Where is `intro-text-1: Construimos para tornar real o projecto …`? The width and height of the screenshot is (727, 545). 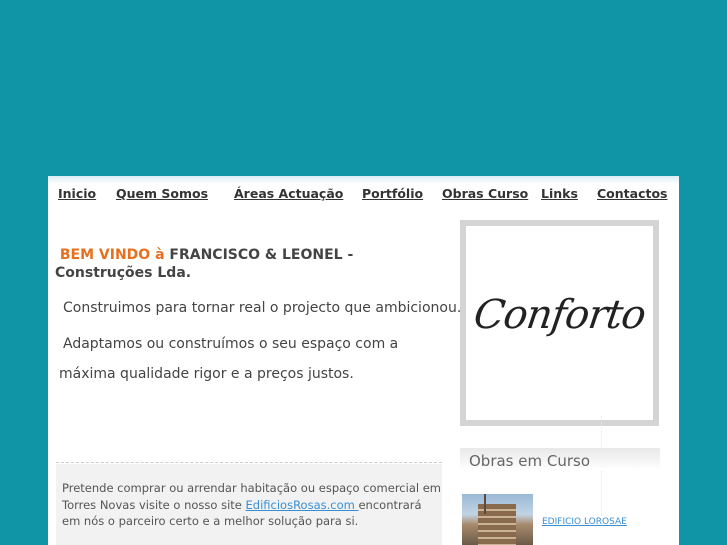
intro-text-1: Construimos para tornar real o projecto … is located at coordinates (262, 308).